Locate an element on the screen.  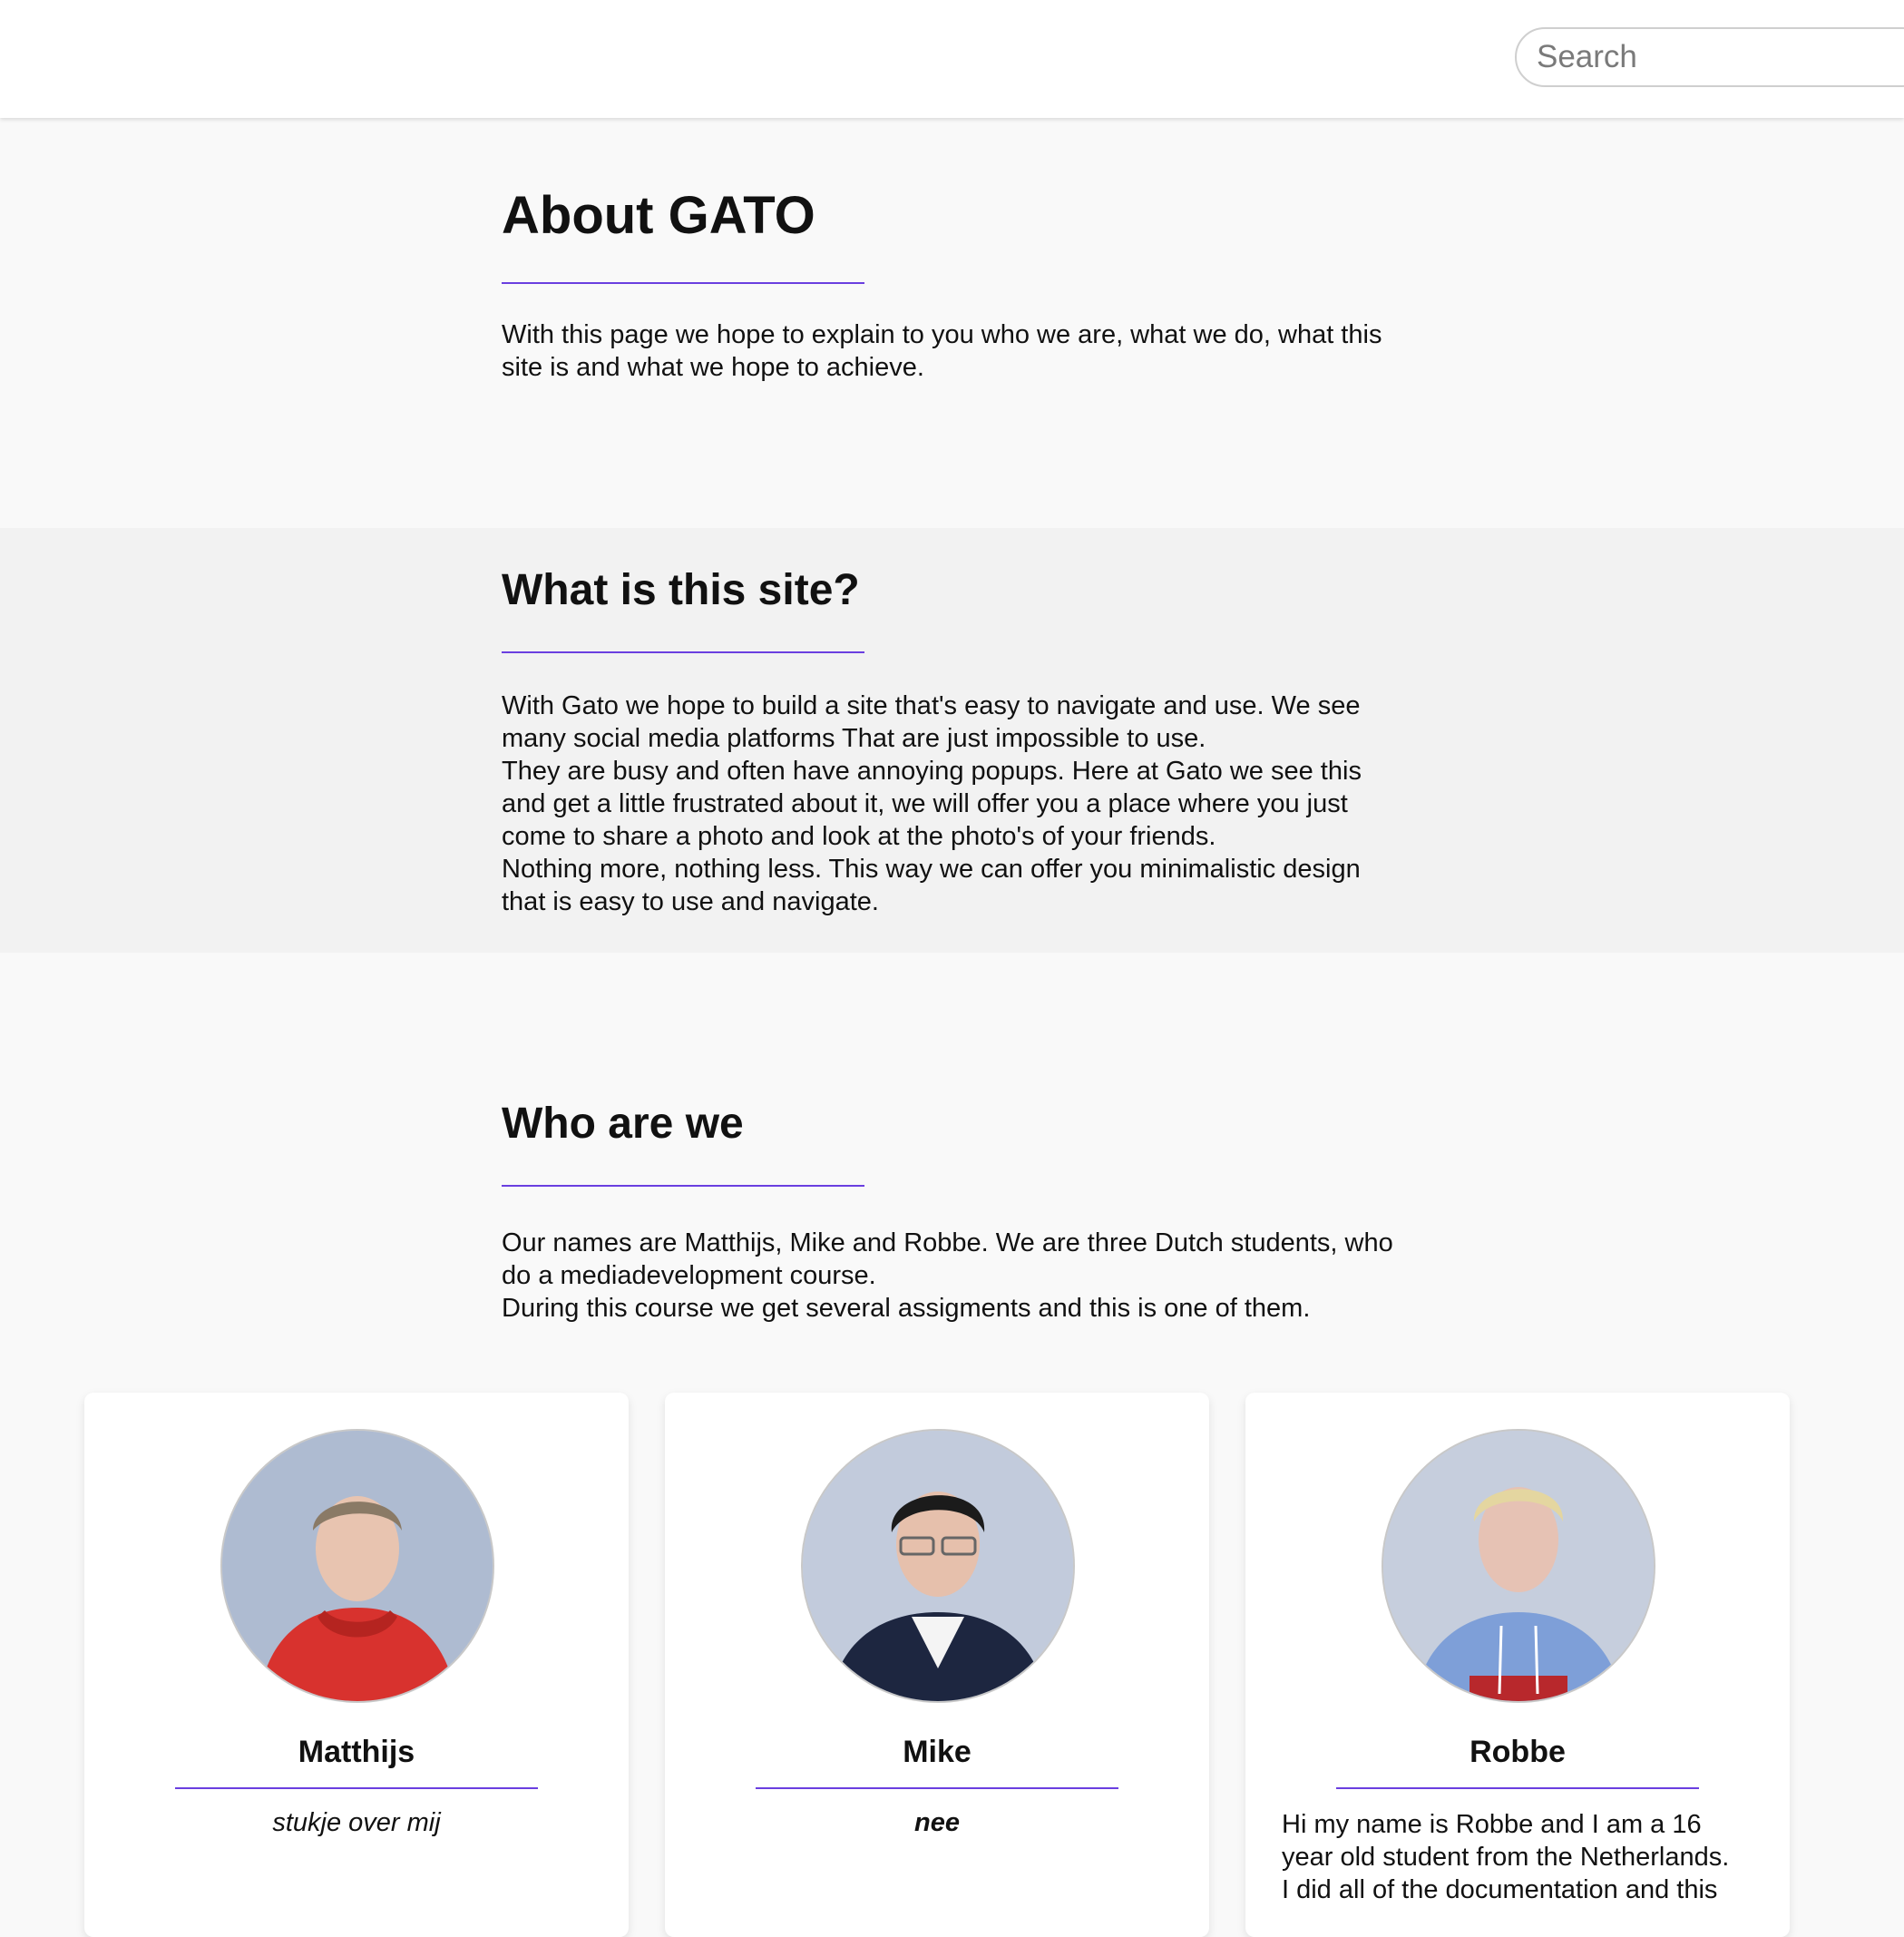
about-title: About GATO is located at coordinates (658, 215).